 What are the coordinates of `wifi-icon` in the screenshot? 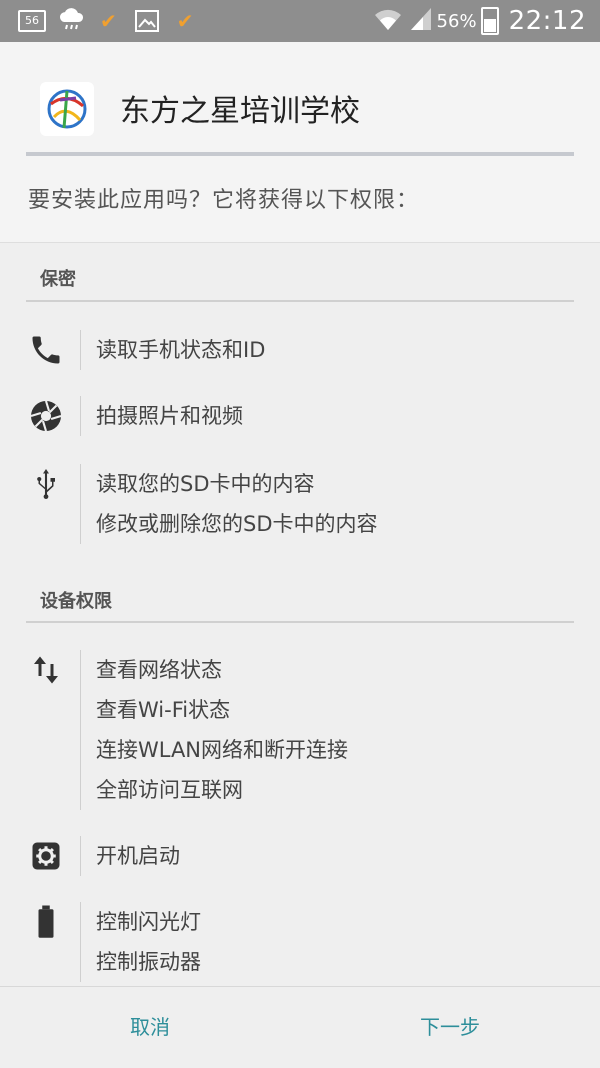 It's located at (388, 21).